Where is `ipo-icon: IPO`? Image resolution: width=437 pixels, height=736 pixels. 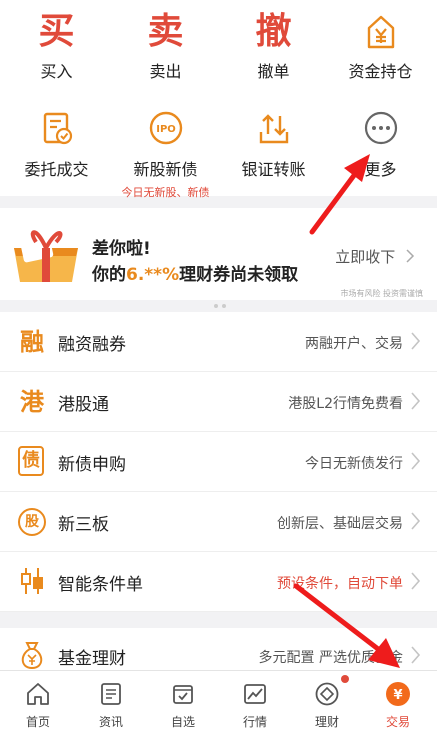 ipo-icon: IPO is located at coordinates (165, 128).